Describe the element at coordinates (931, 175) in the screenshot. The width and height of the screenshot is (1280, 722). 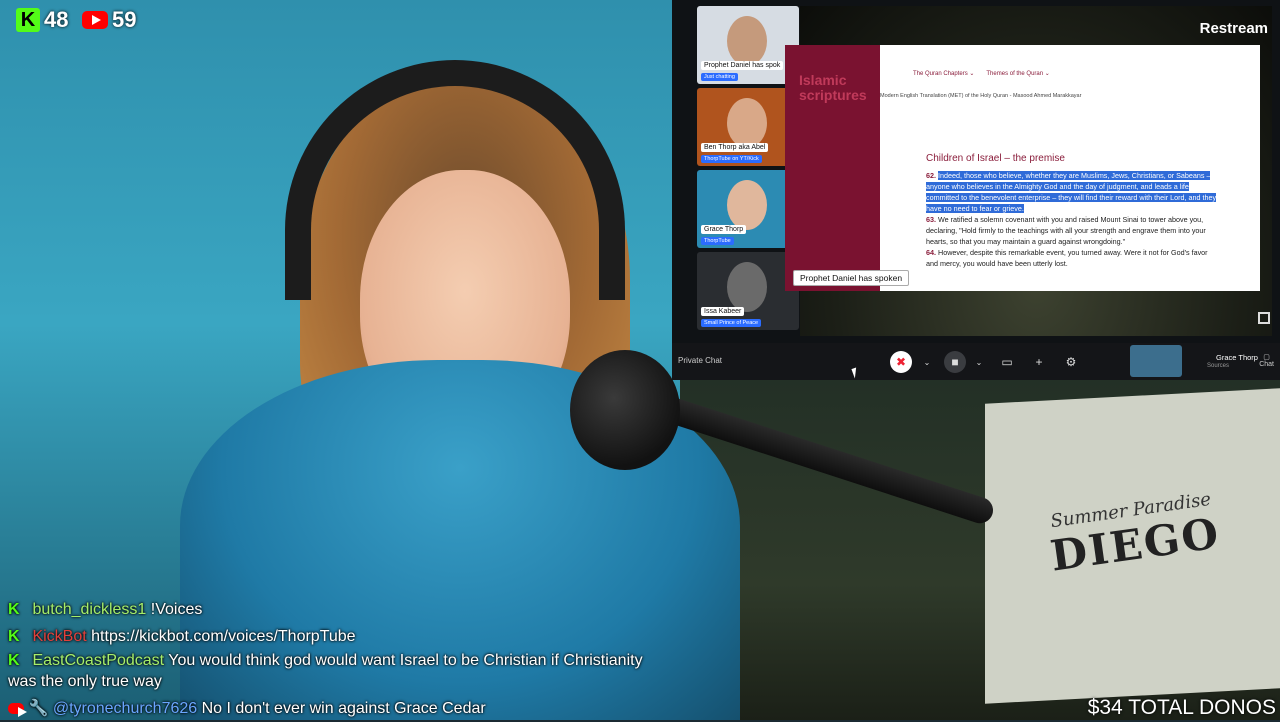
I see `verse-number: 62.` at that location.